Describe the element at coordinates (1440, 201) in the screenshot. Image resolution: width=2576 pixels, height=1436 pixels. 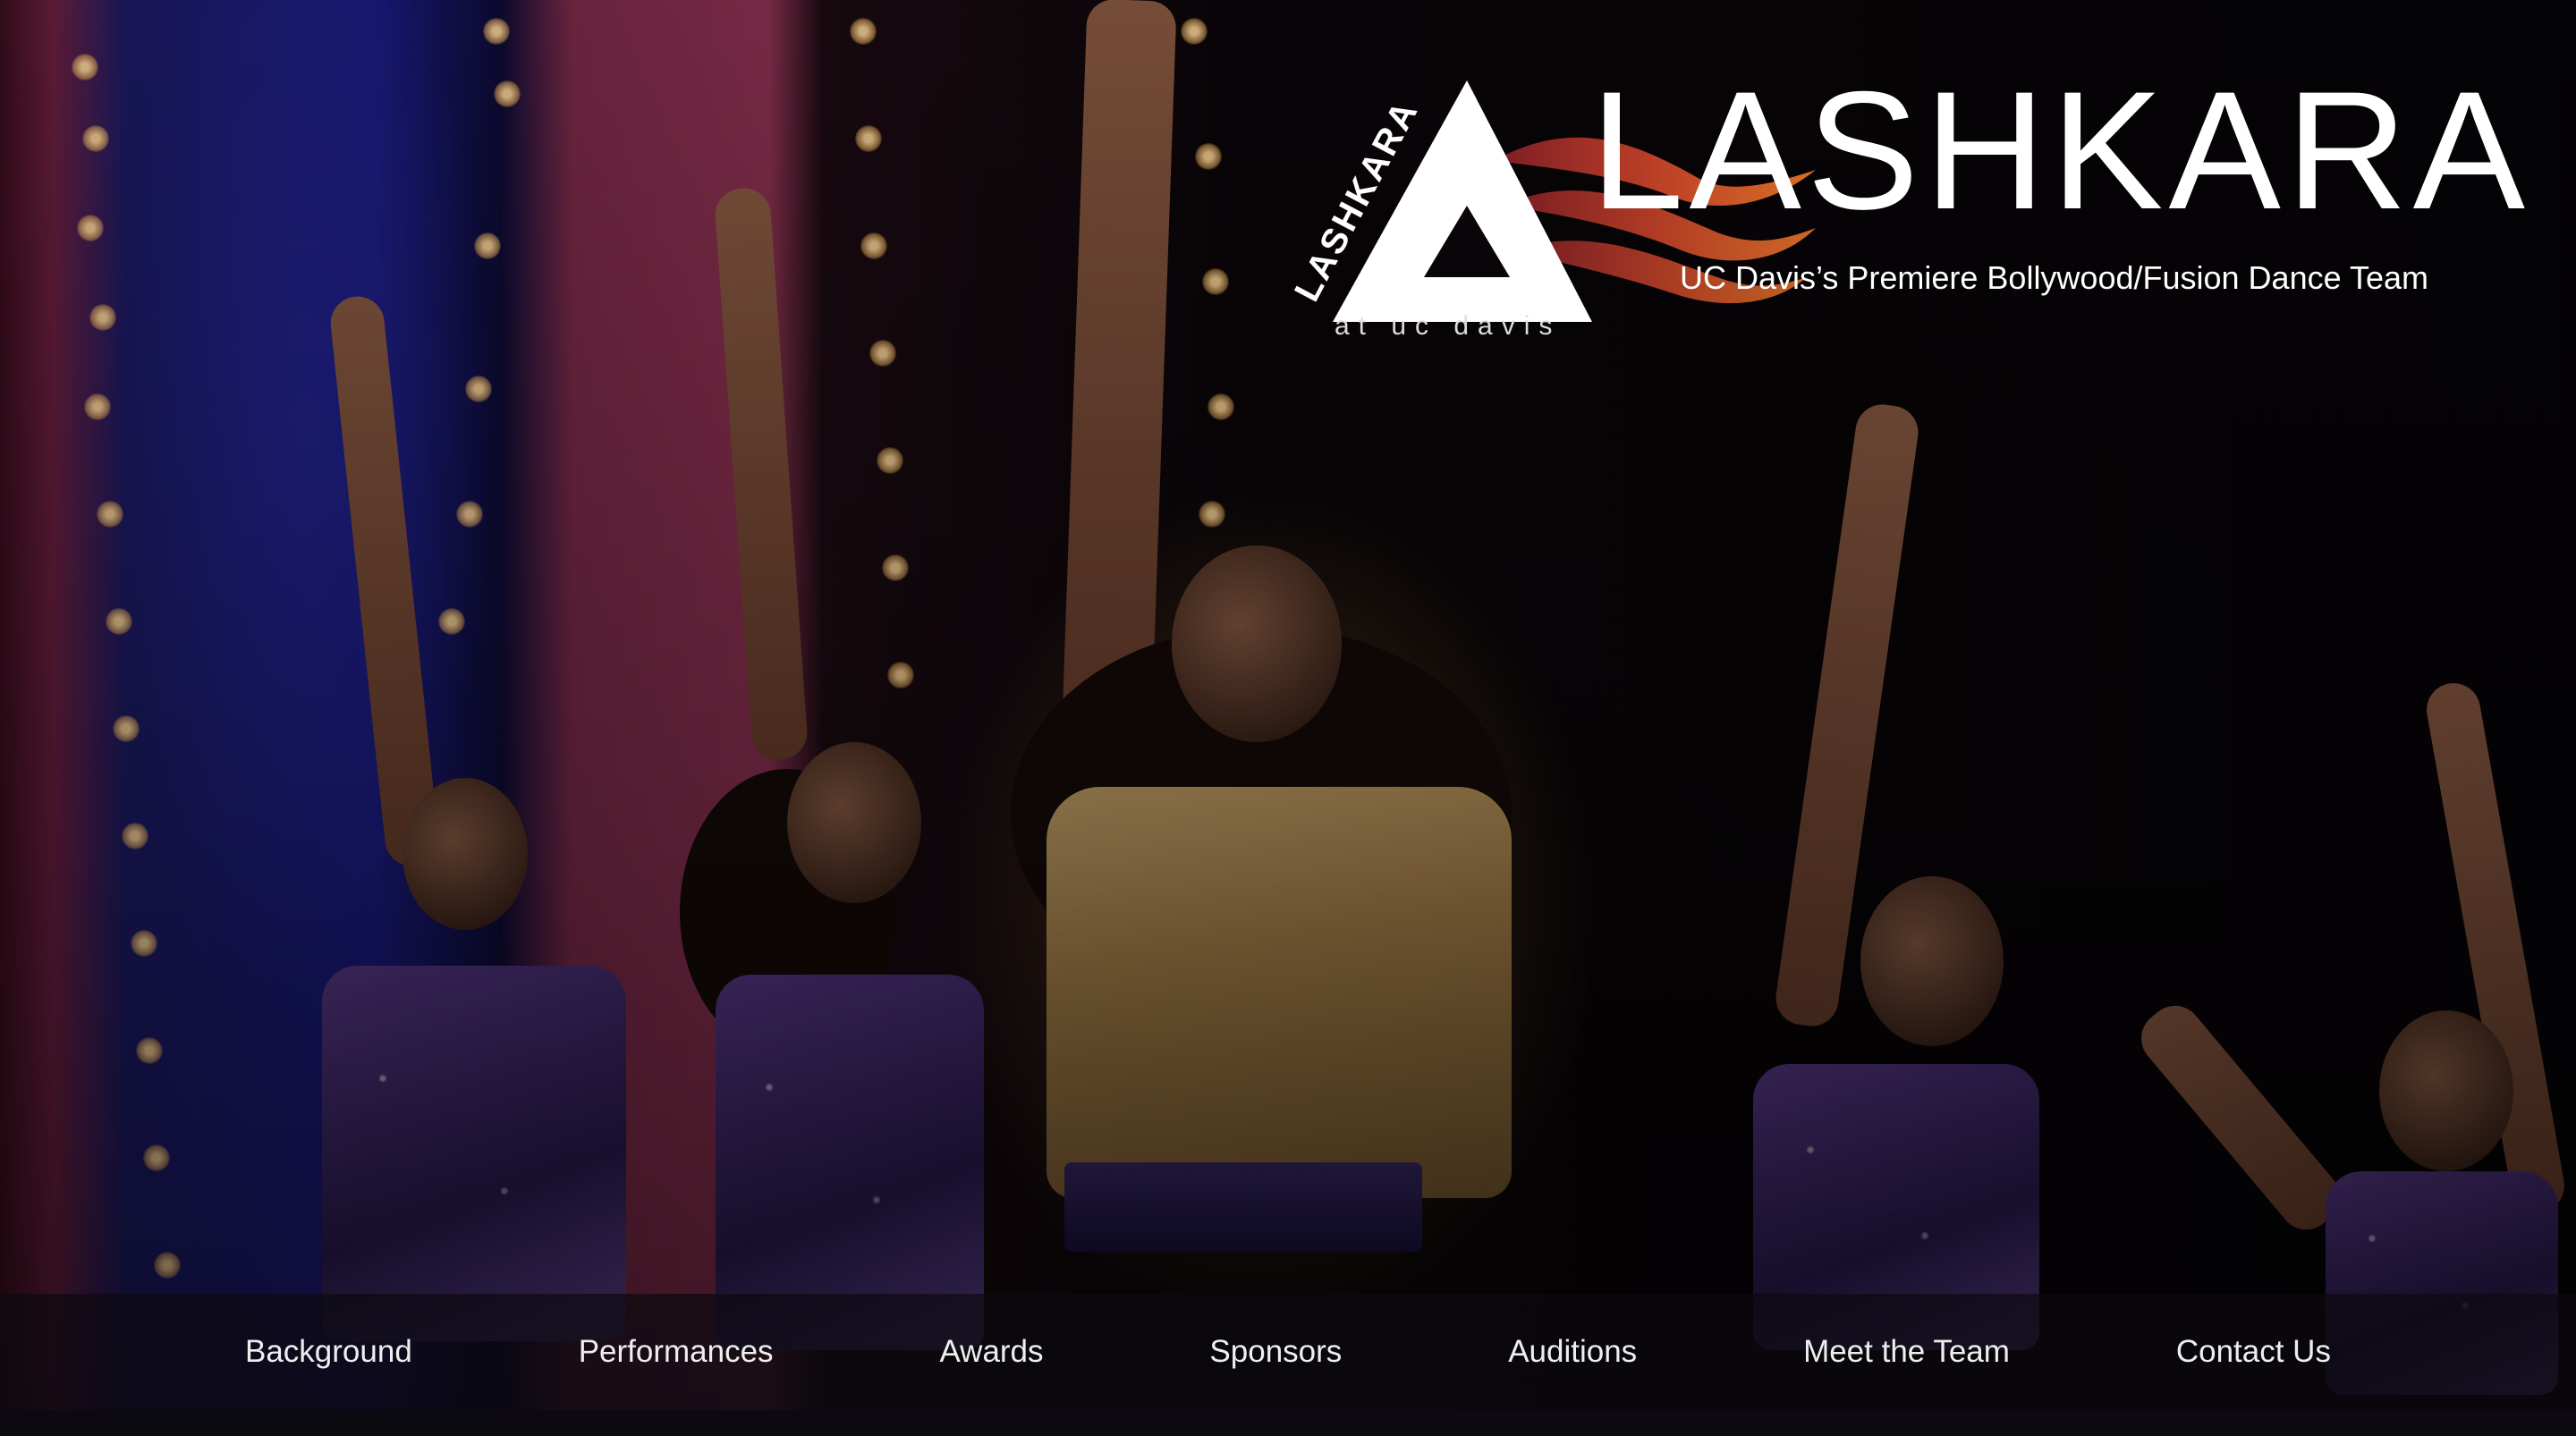
I see `triangle-logo-icon: LASHKARA` at that location.